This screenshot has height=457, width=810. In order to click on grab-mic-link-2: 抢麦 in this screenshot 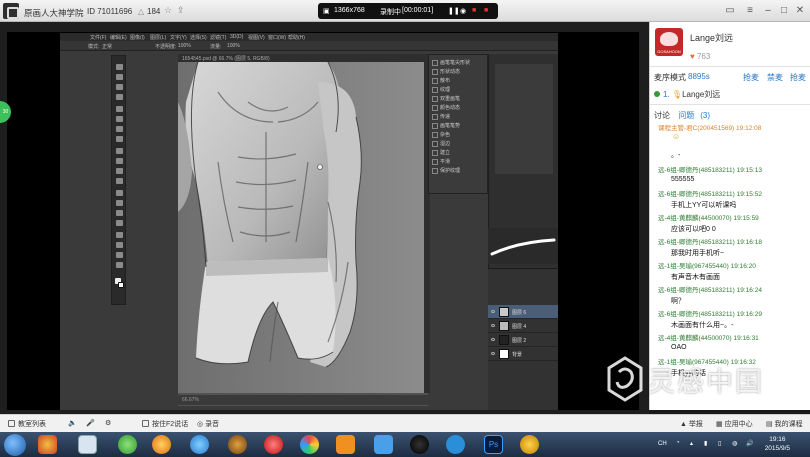, I will do `click(798, 77)`.